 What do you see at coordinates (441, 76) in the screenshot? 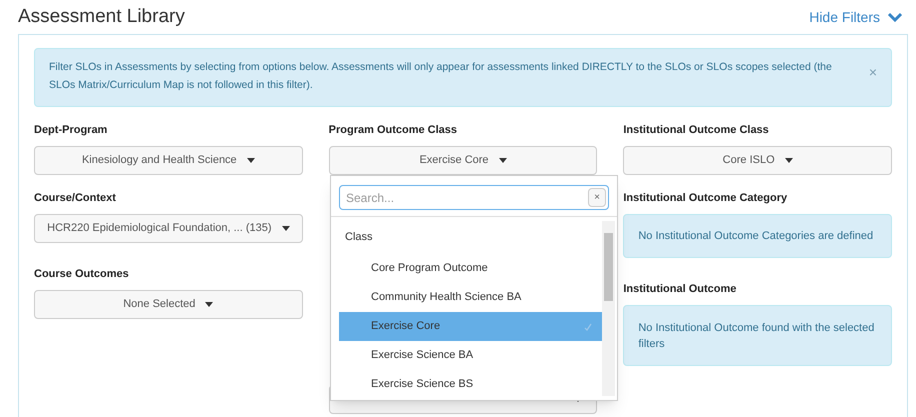
I see `alert-text: Filter SLOs in Assessments by selecting from options below. Assessments will only appear for assessments linked DIRECTLY to the SLOs or SLOs scopes selected (the SLOs Matrix/Curriculum Map is not followed in this filter).` at bounding box center [441, 76].